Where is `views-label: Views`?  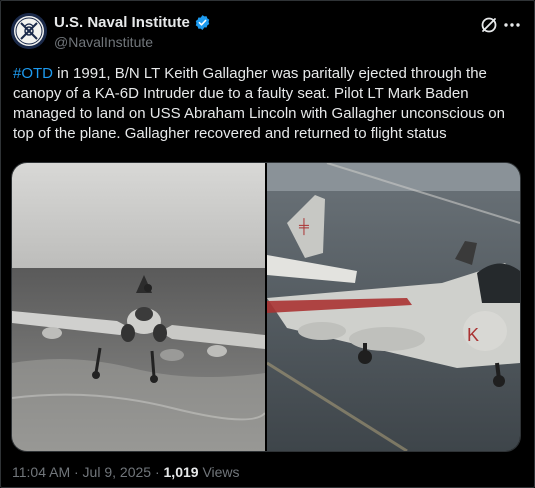 views-label: Views is located at coordinates (219, 472).